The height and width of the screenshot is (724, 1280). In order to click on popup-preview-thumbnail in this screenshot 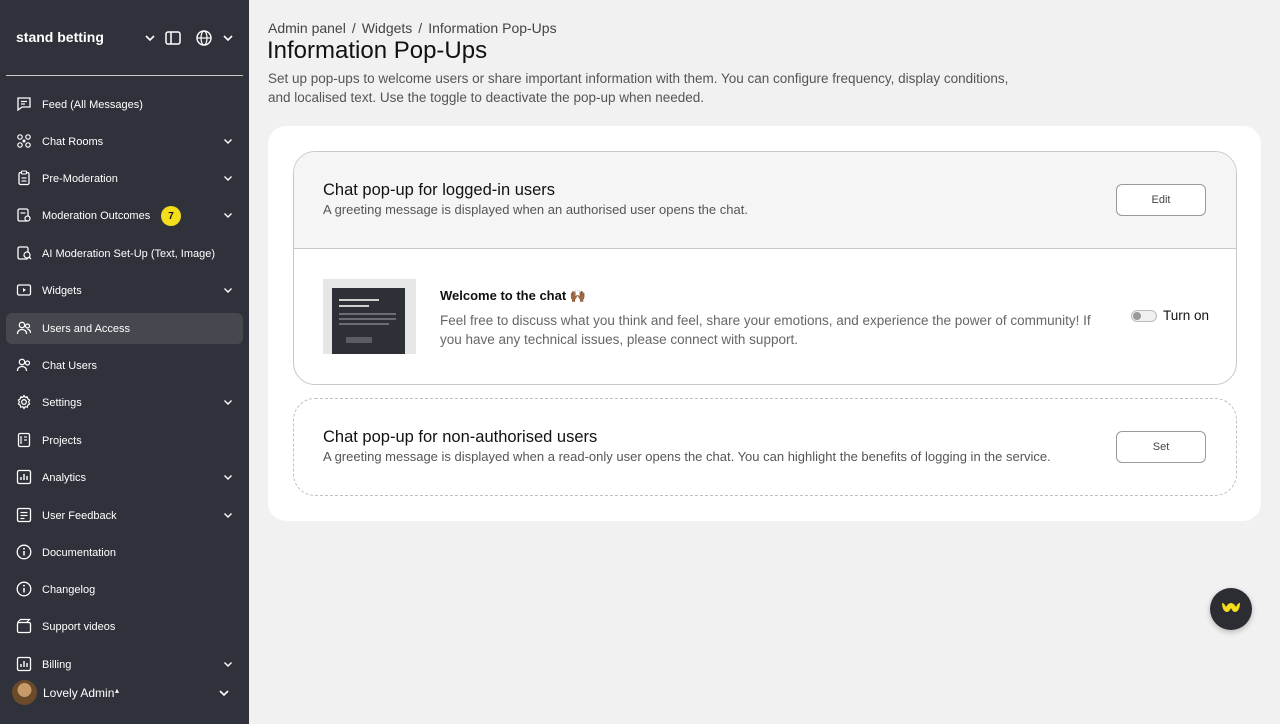, I will do `click(369, 316)`.